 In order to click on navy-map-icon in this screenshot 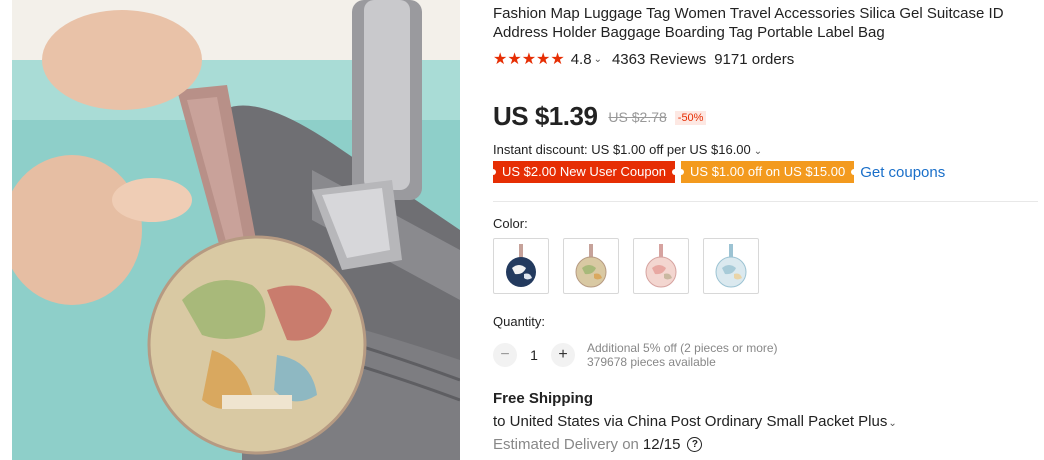, I will do `click(521, 265)`.